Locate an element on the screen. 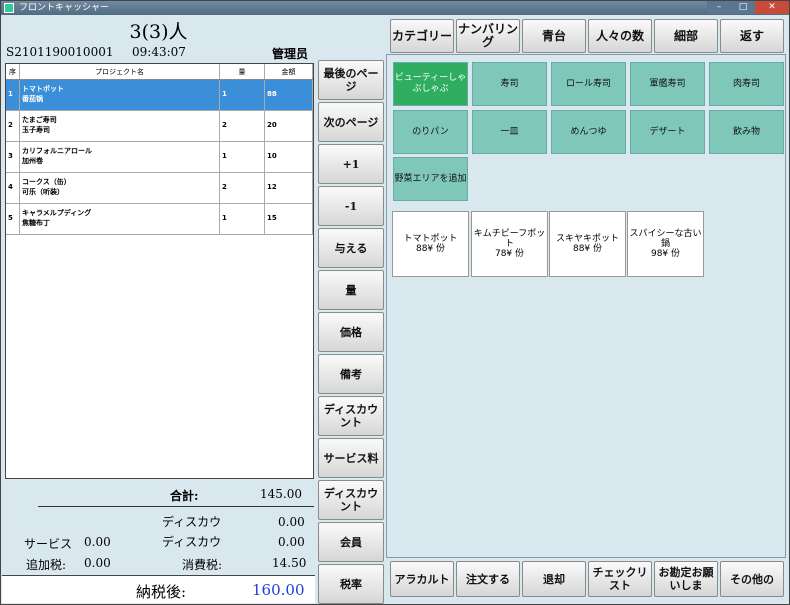  menu-item: スパイシーな古い鍋 98¥ 份 is located at coordinates (665, 244).